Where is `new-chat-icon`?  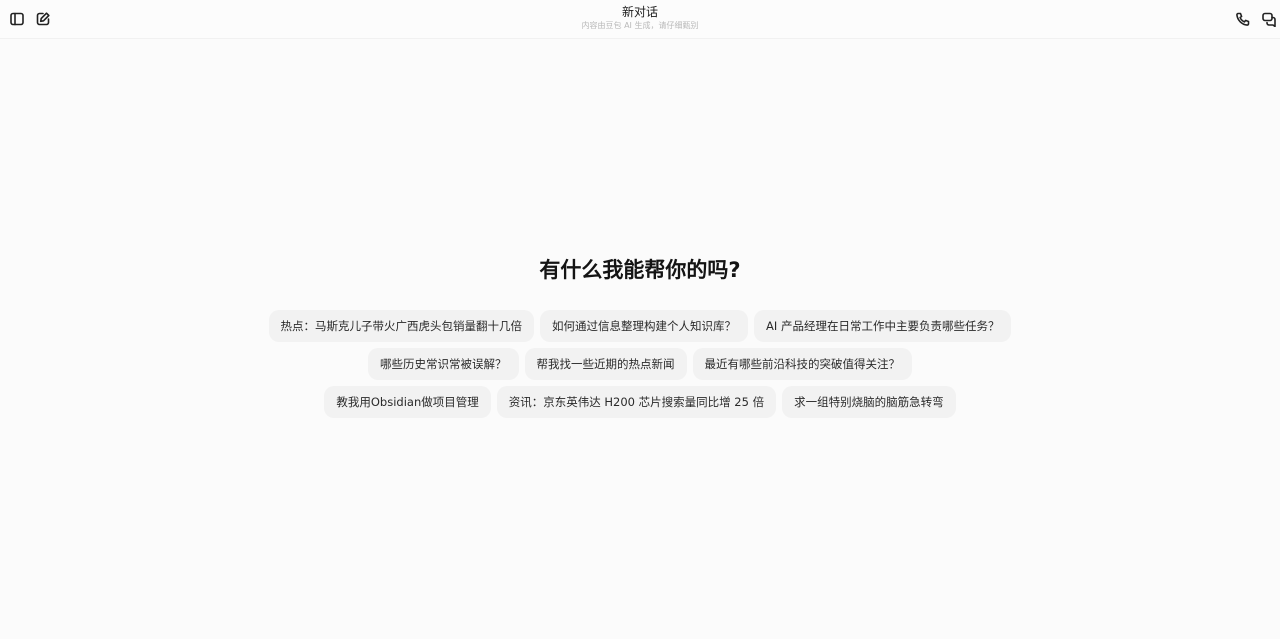 new-chat-icon is located at coordinates (43, 19).